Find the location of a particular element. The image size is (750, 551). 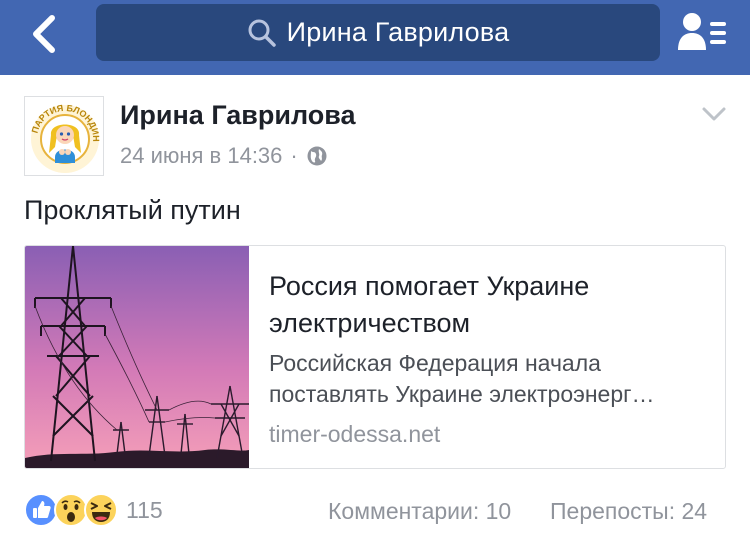

link-domain: timer-odessa.net is located at coordinates (355, 434).